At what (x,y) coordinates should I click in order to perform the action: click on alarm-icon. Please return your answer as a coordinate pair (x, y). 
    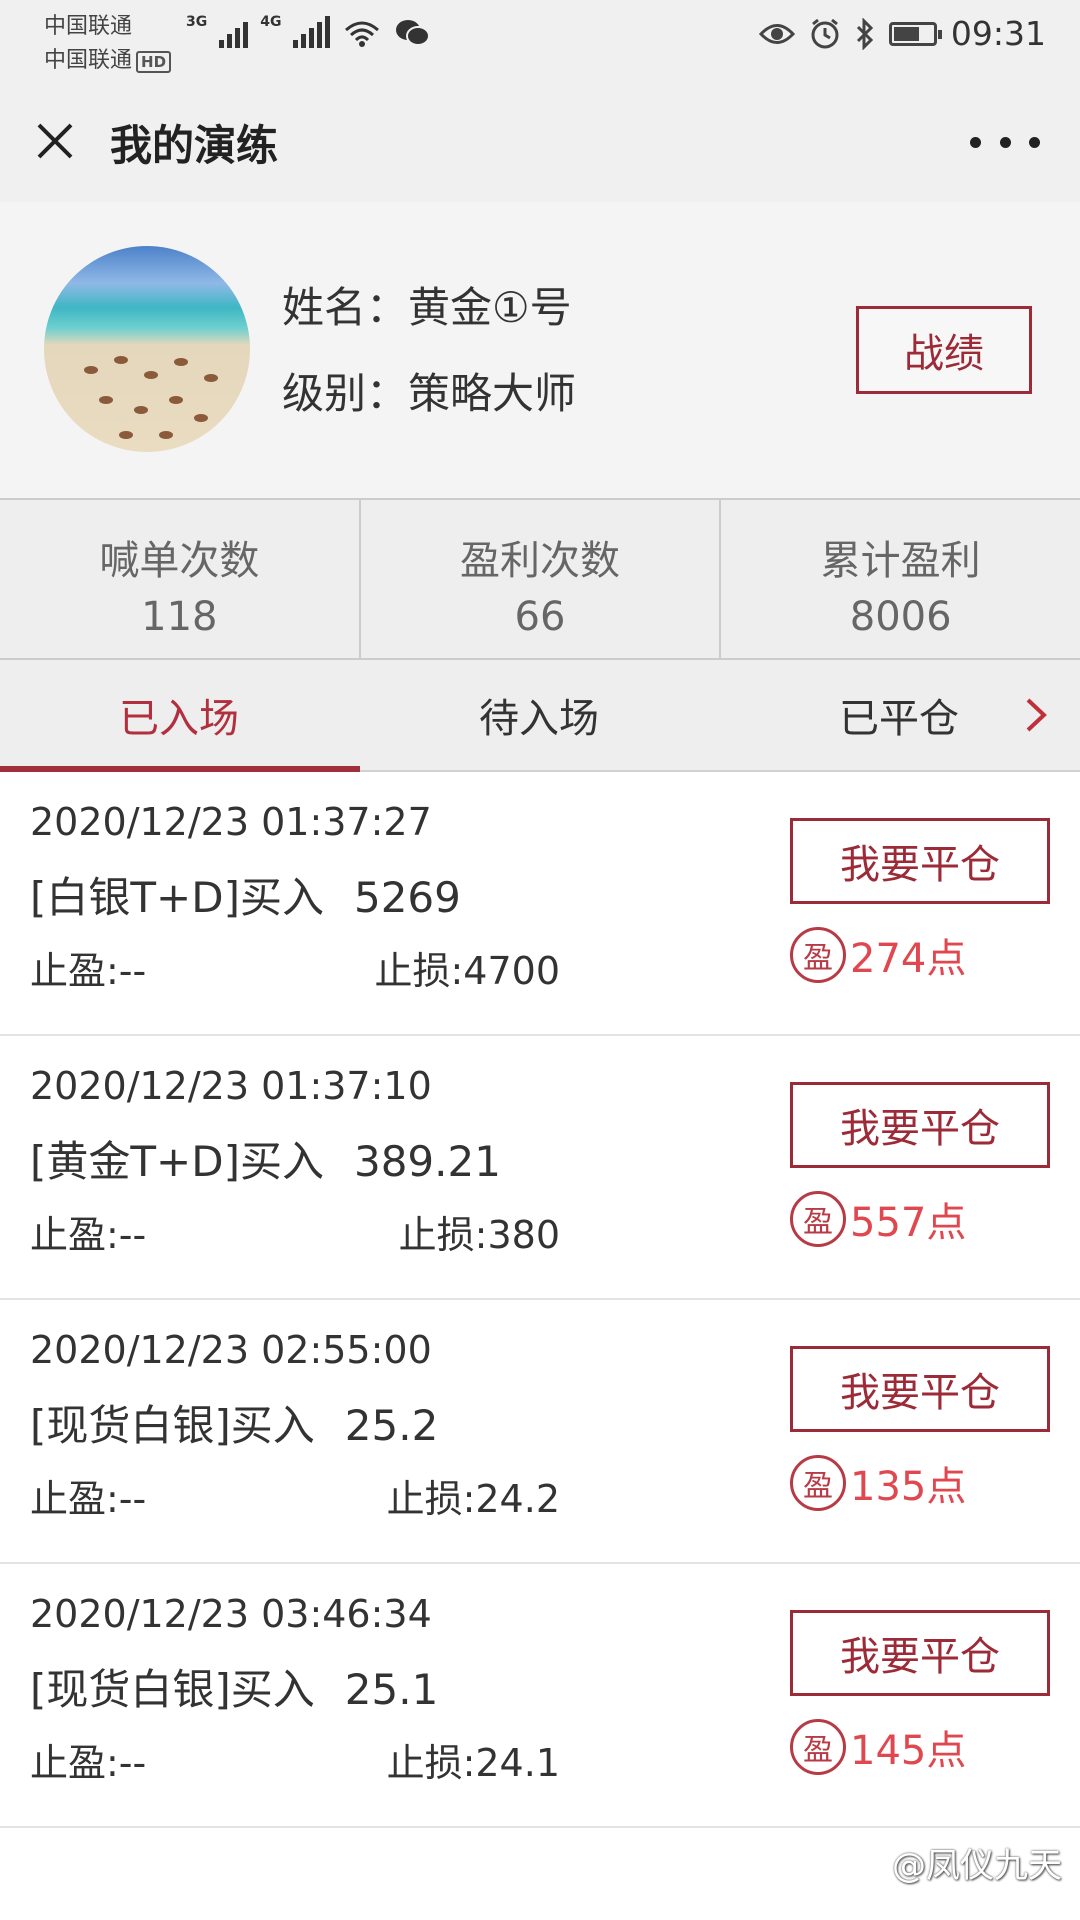
    Looking at the image, I should click on (825, 33).